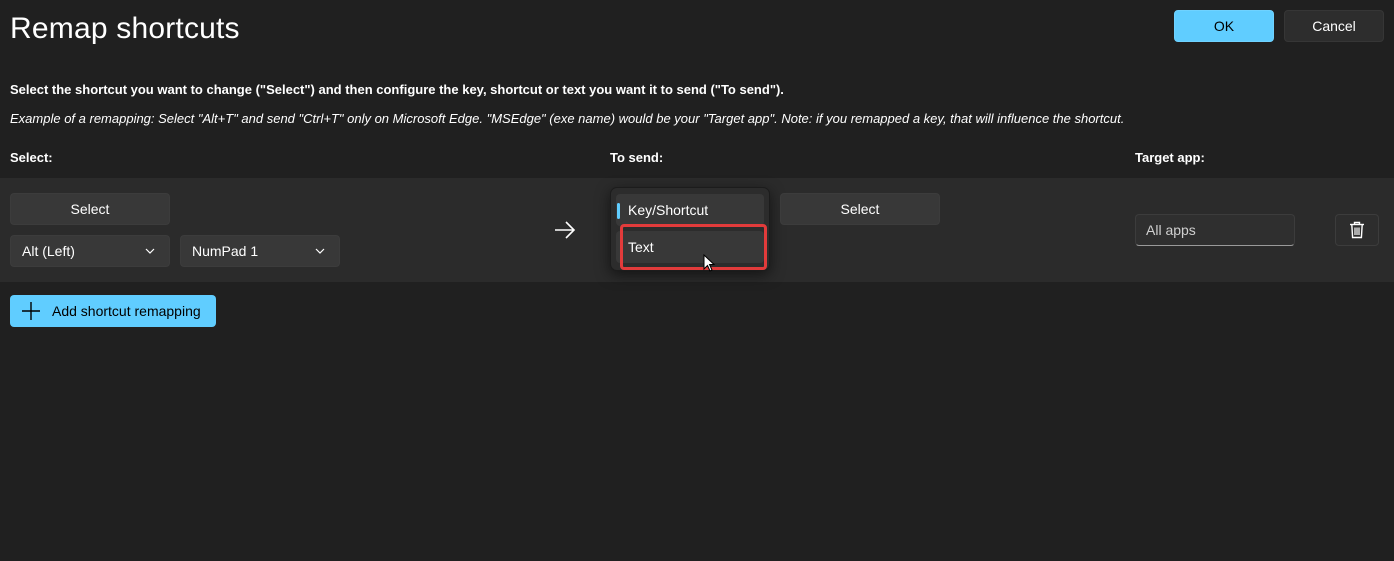  Describe the element at coordinates (668, 210) in the screenshot. I see `menu-item-label: Key/Shortcut` at that location.